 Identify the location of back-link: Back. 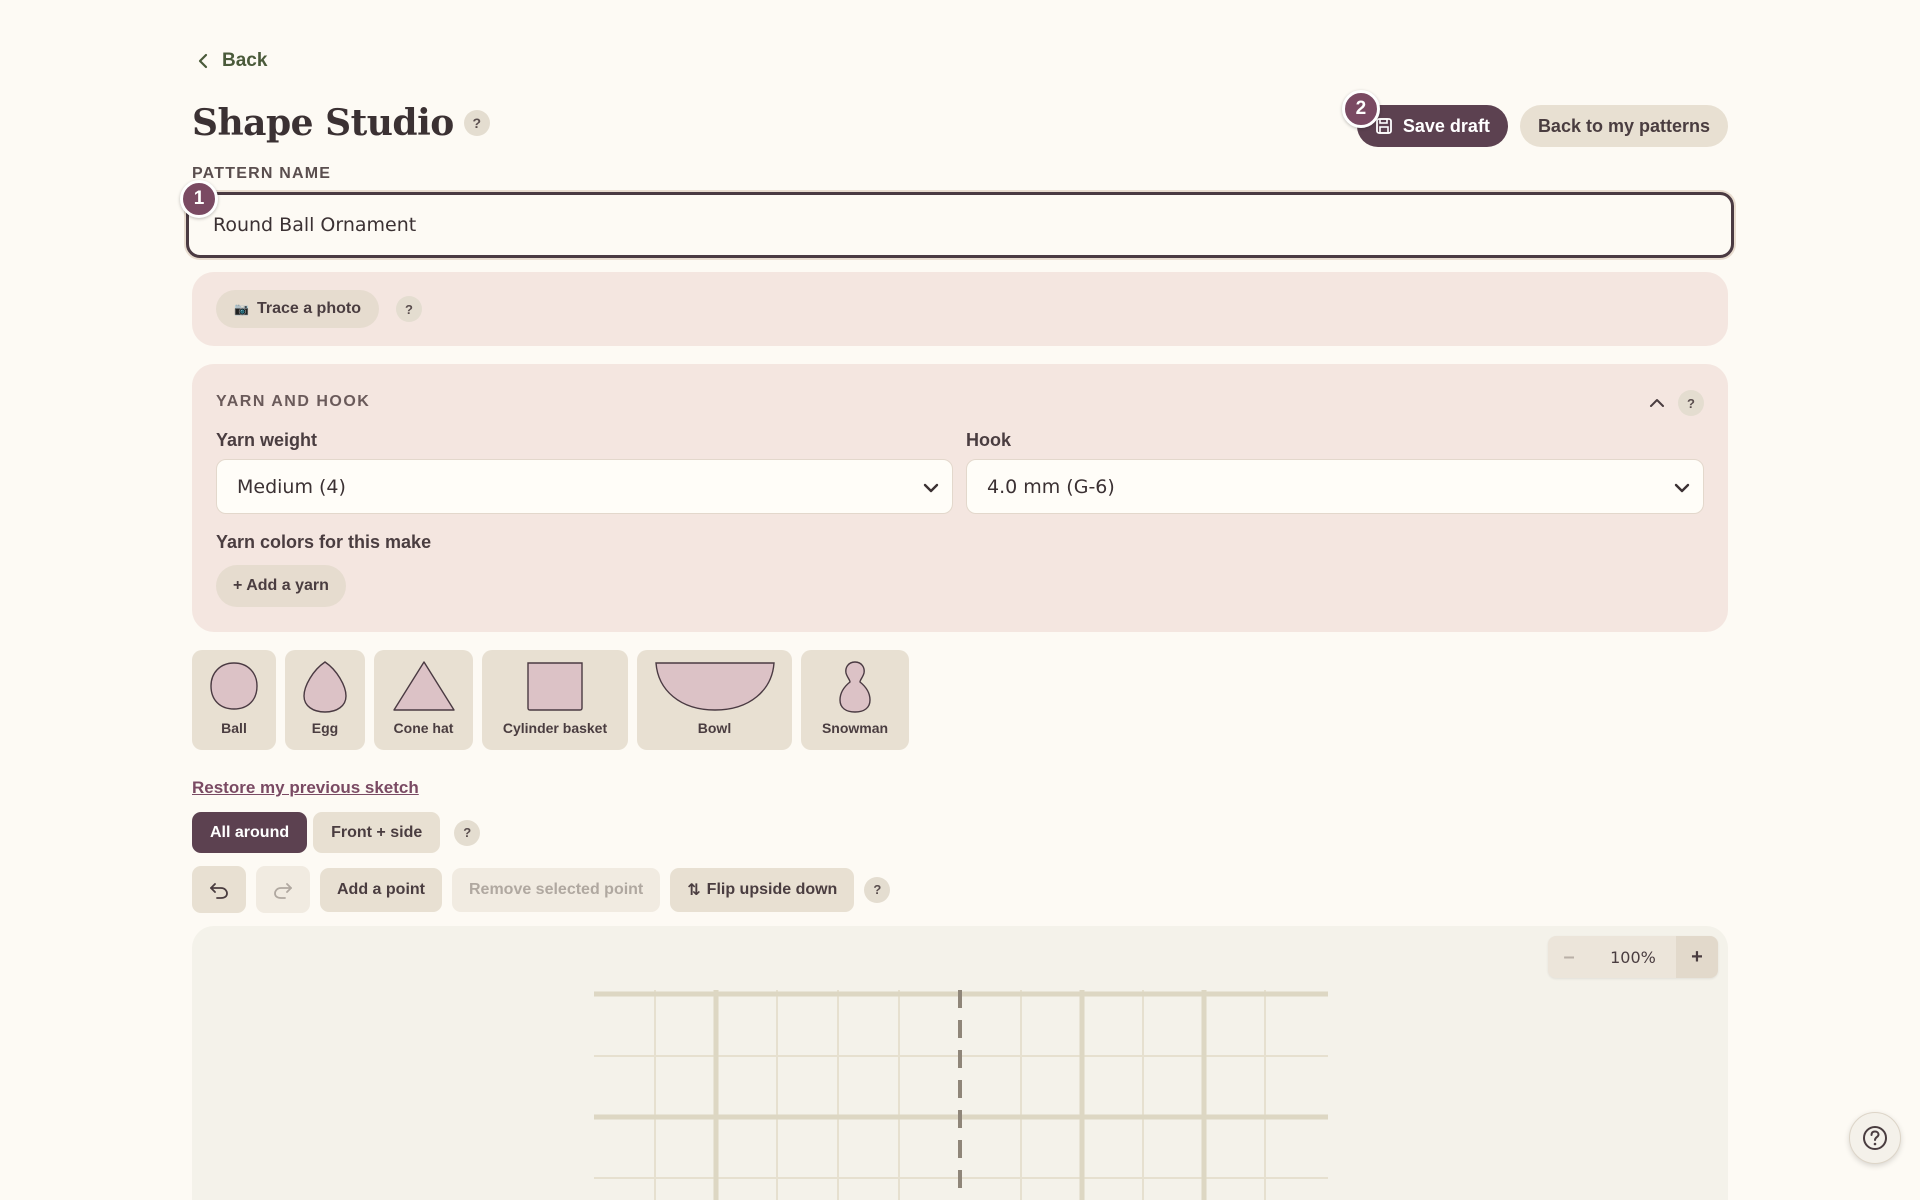
(231, 61).